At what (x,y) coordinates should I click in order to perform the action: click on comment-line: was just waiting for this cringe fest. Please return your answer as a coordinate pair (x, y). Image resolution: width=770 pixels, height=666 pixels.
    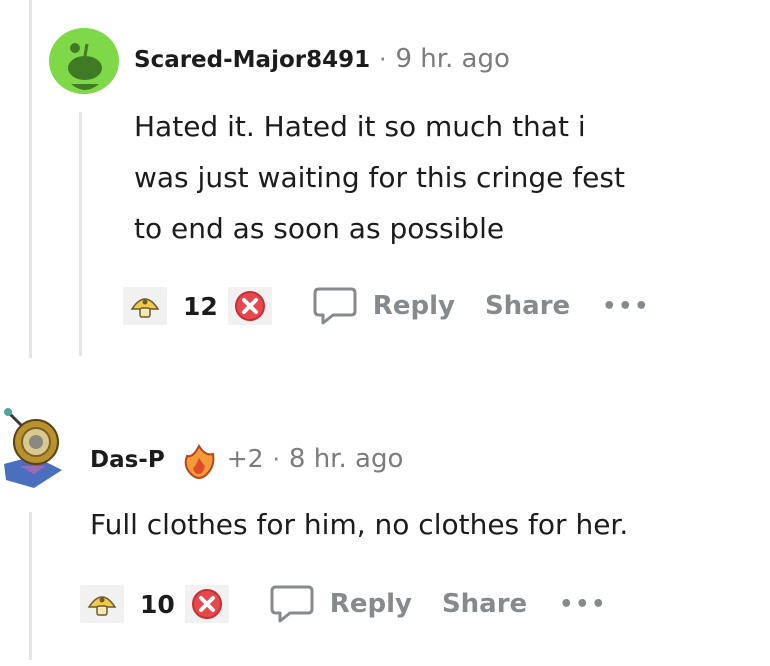
    Looking at the image, I should click on (379, 177).